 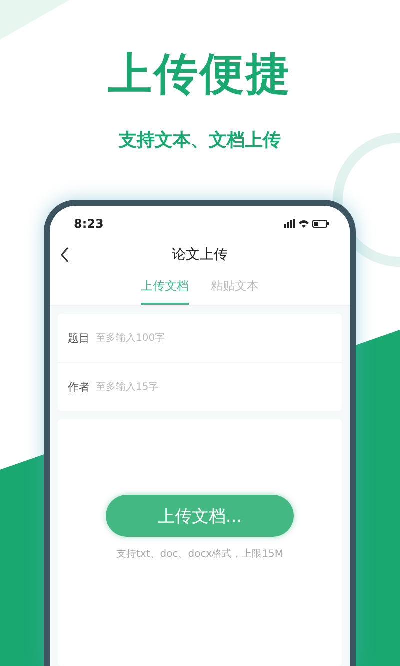 What do you see at coordinates (89, 224) in the screenshot?
I see `status-time: 8:23` at bounding box center [89, 224].